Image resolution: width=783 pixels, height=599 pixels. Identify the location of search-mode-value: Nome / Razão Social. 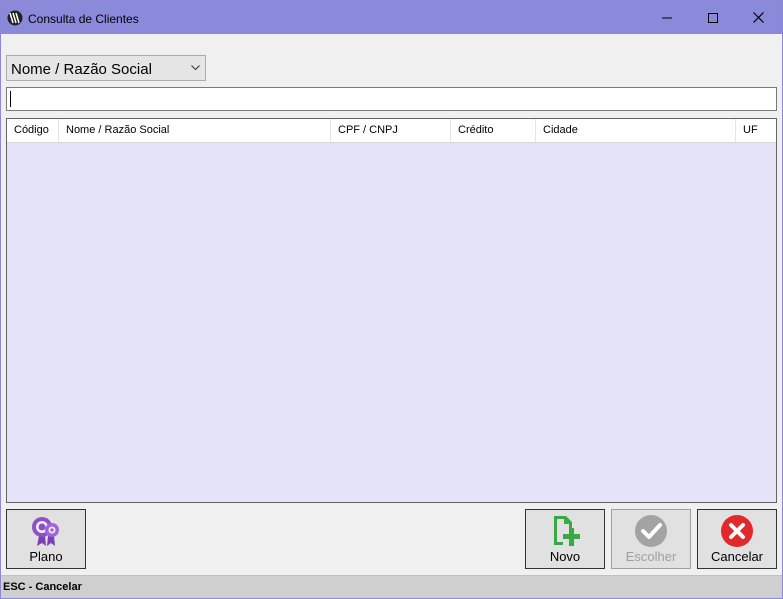
(81, 69).